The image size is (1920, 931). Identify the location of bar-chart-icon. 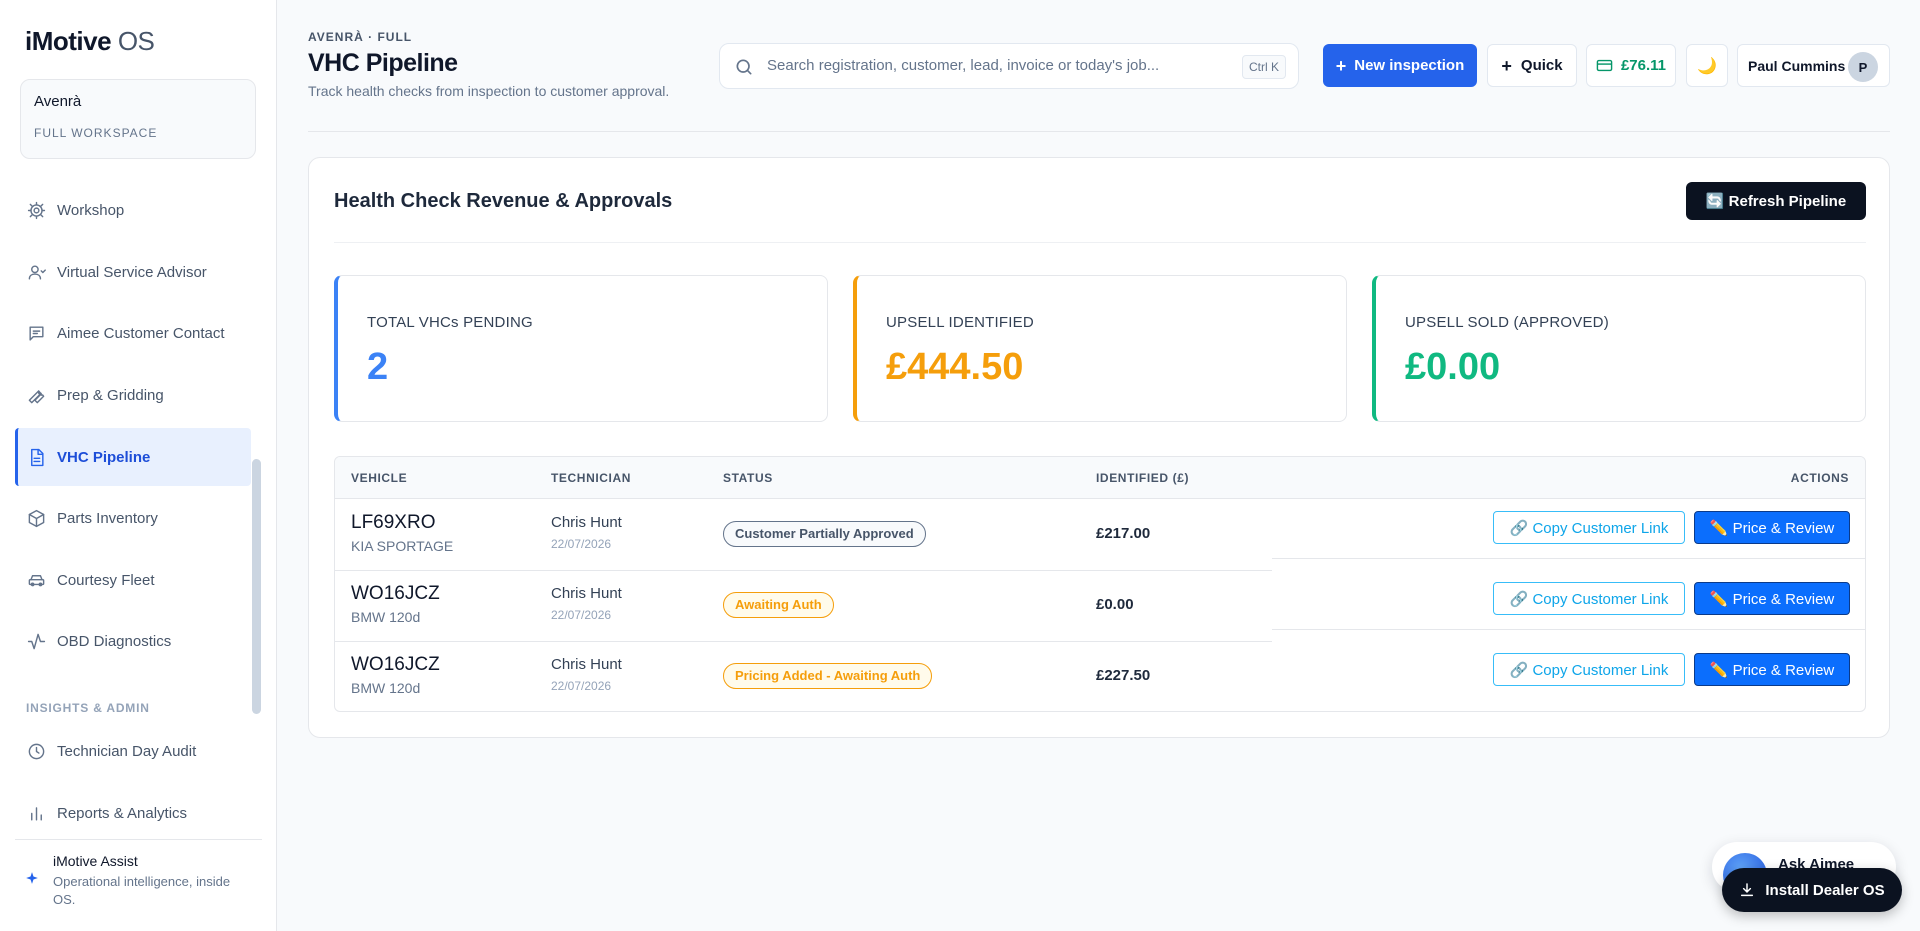
(36, 813).